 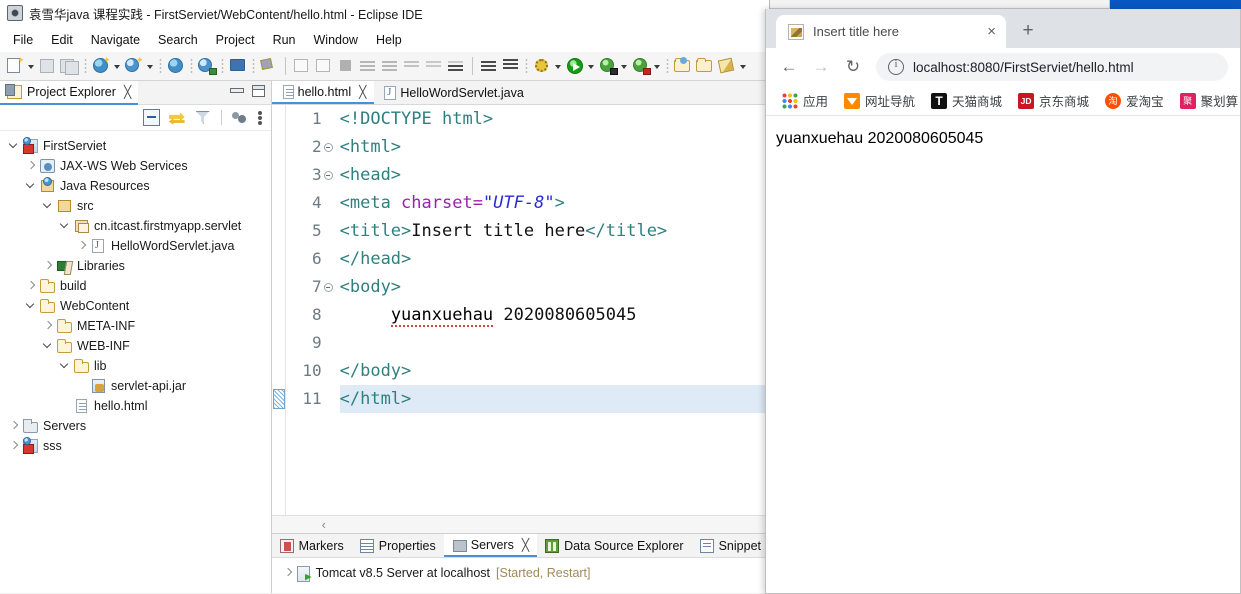 I want to click on link-break-icon, so click(x=269, y=66).